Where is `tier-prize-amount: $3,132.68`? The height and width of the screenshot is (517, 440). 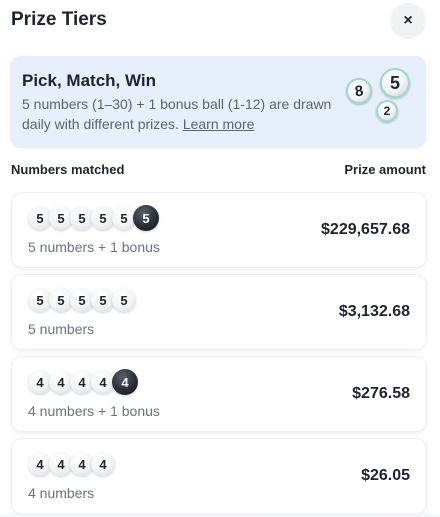 tier-prize-amount: $3,132.68 is located at coordinates (374, 311).